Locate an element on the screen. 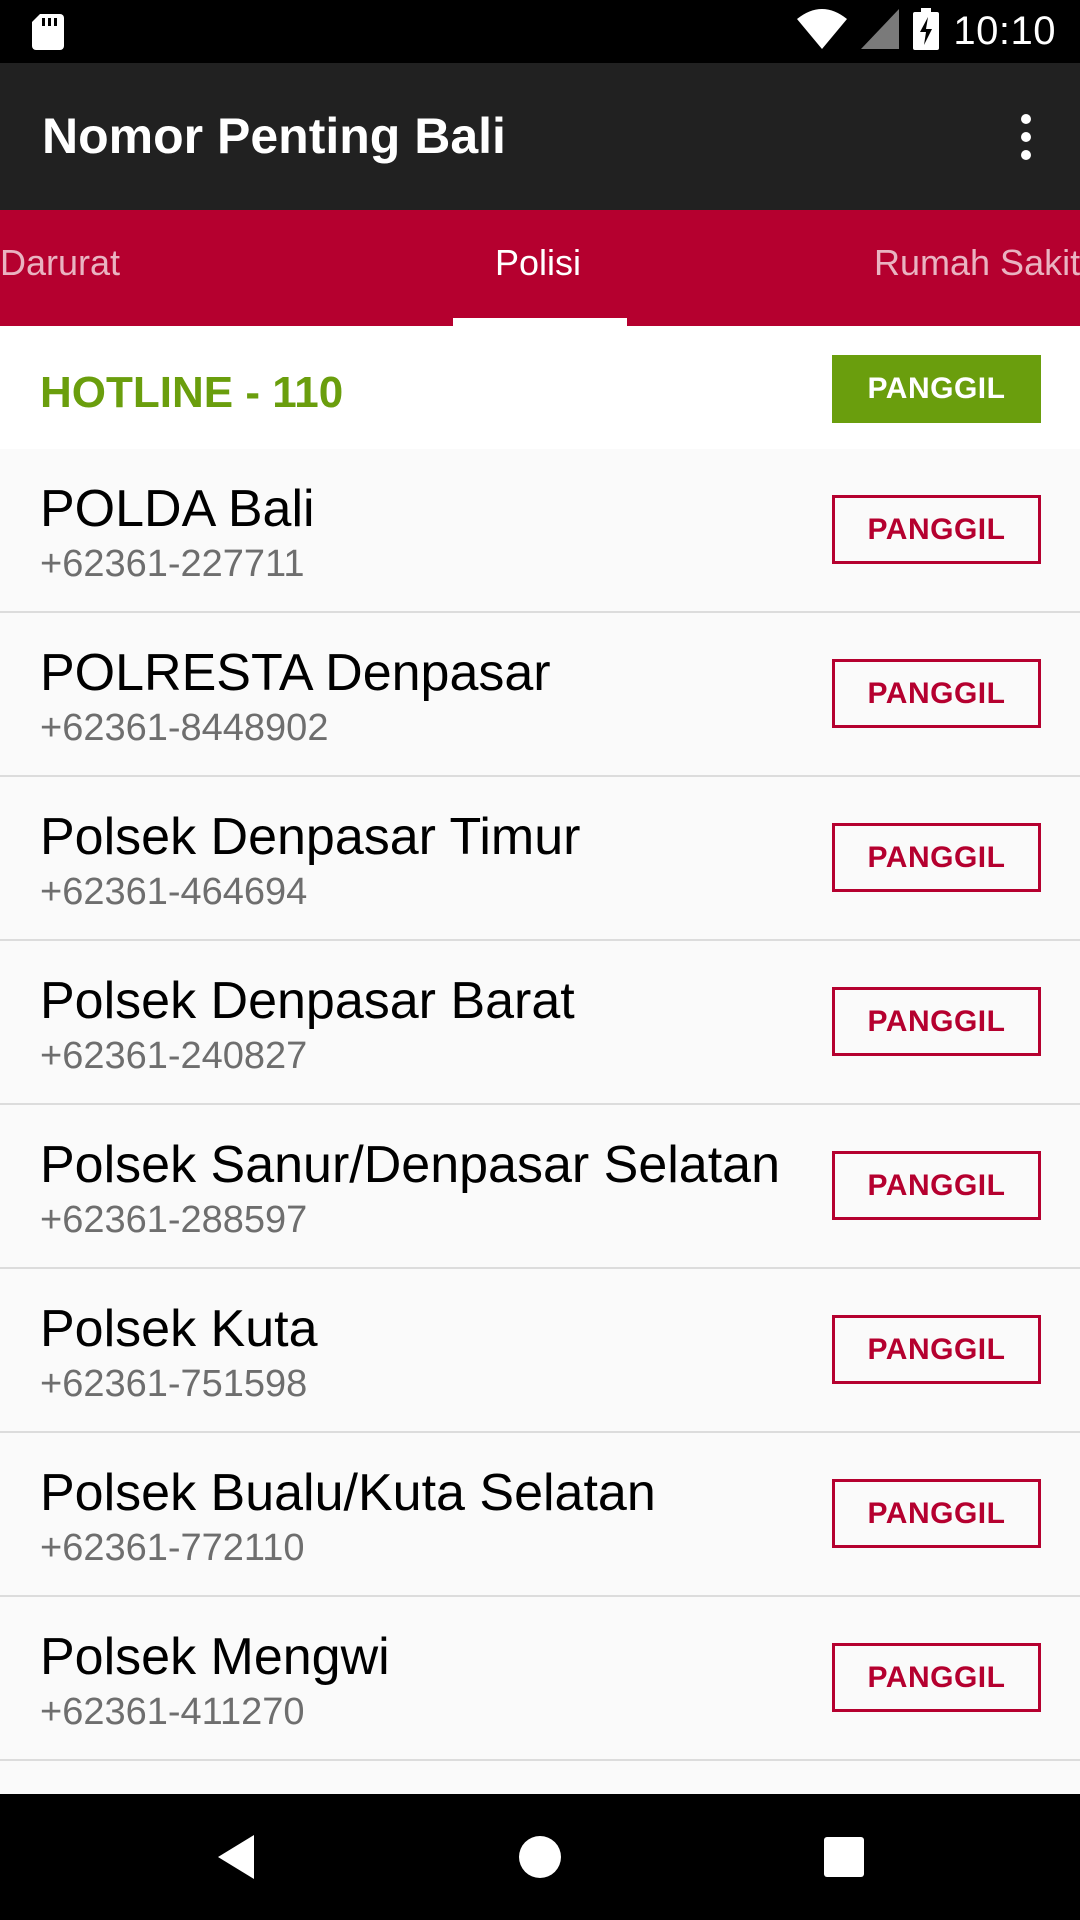 The image size is (1080, 1920). tab-bar: Darurat Polisi Rumah Sakit is located at coordinates (540, 268).